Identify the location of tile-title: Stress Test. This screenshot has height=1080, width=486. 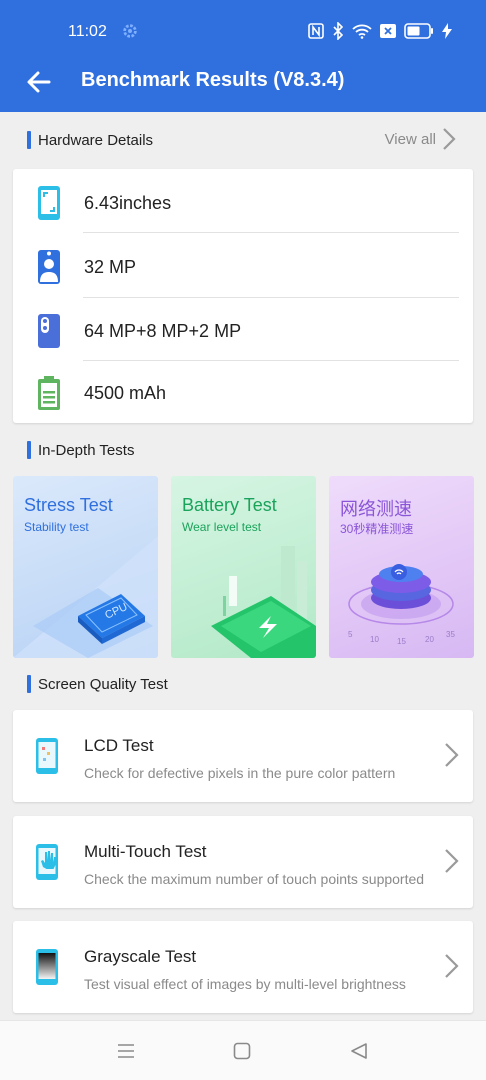
(68, 505).